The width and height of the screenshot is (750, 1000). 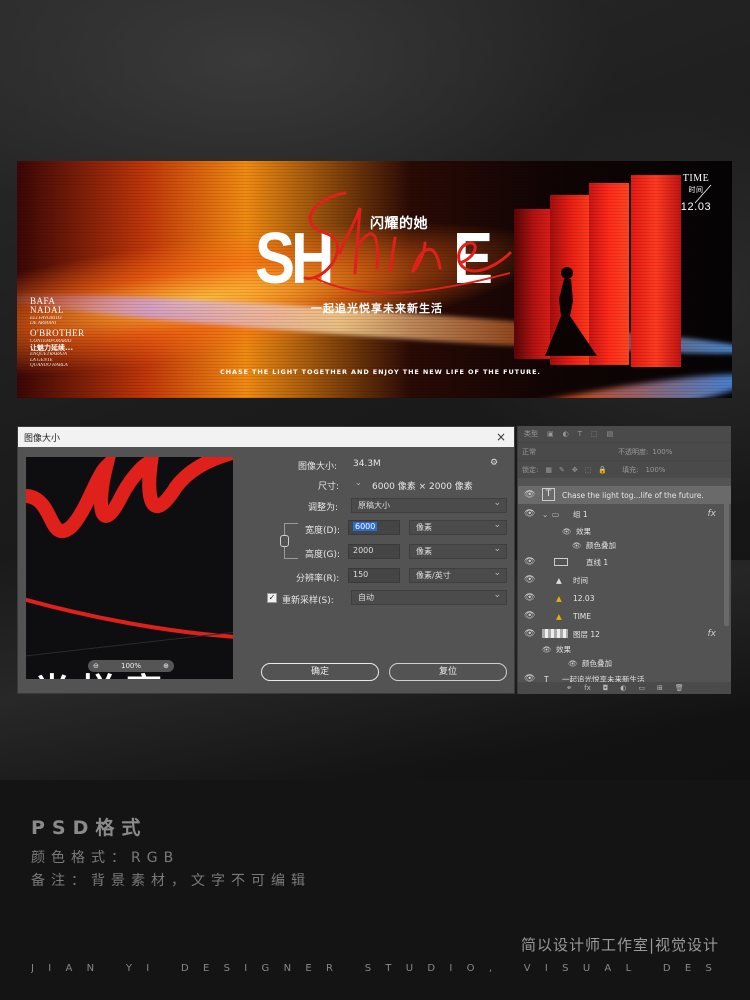 I want to click on color-mode-text: 颜色格式：RGB, so click(x=105, y=858).